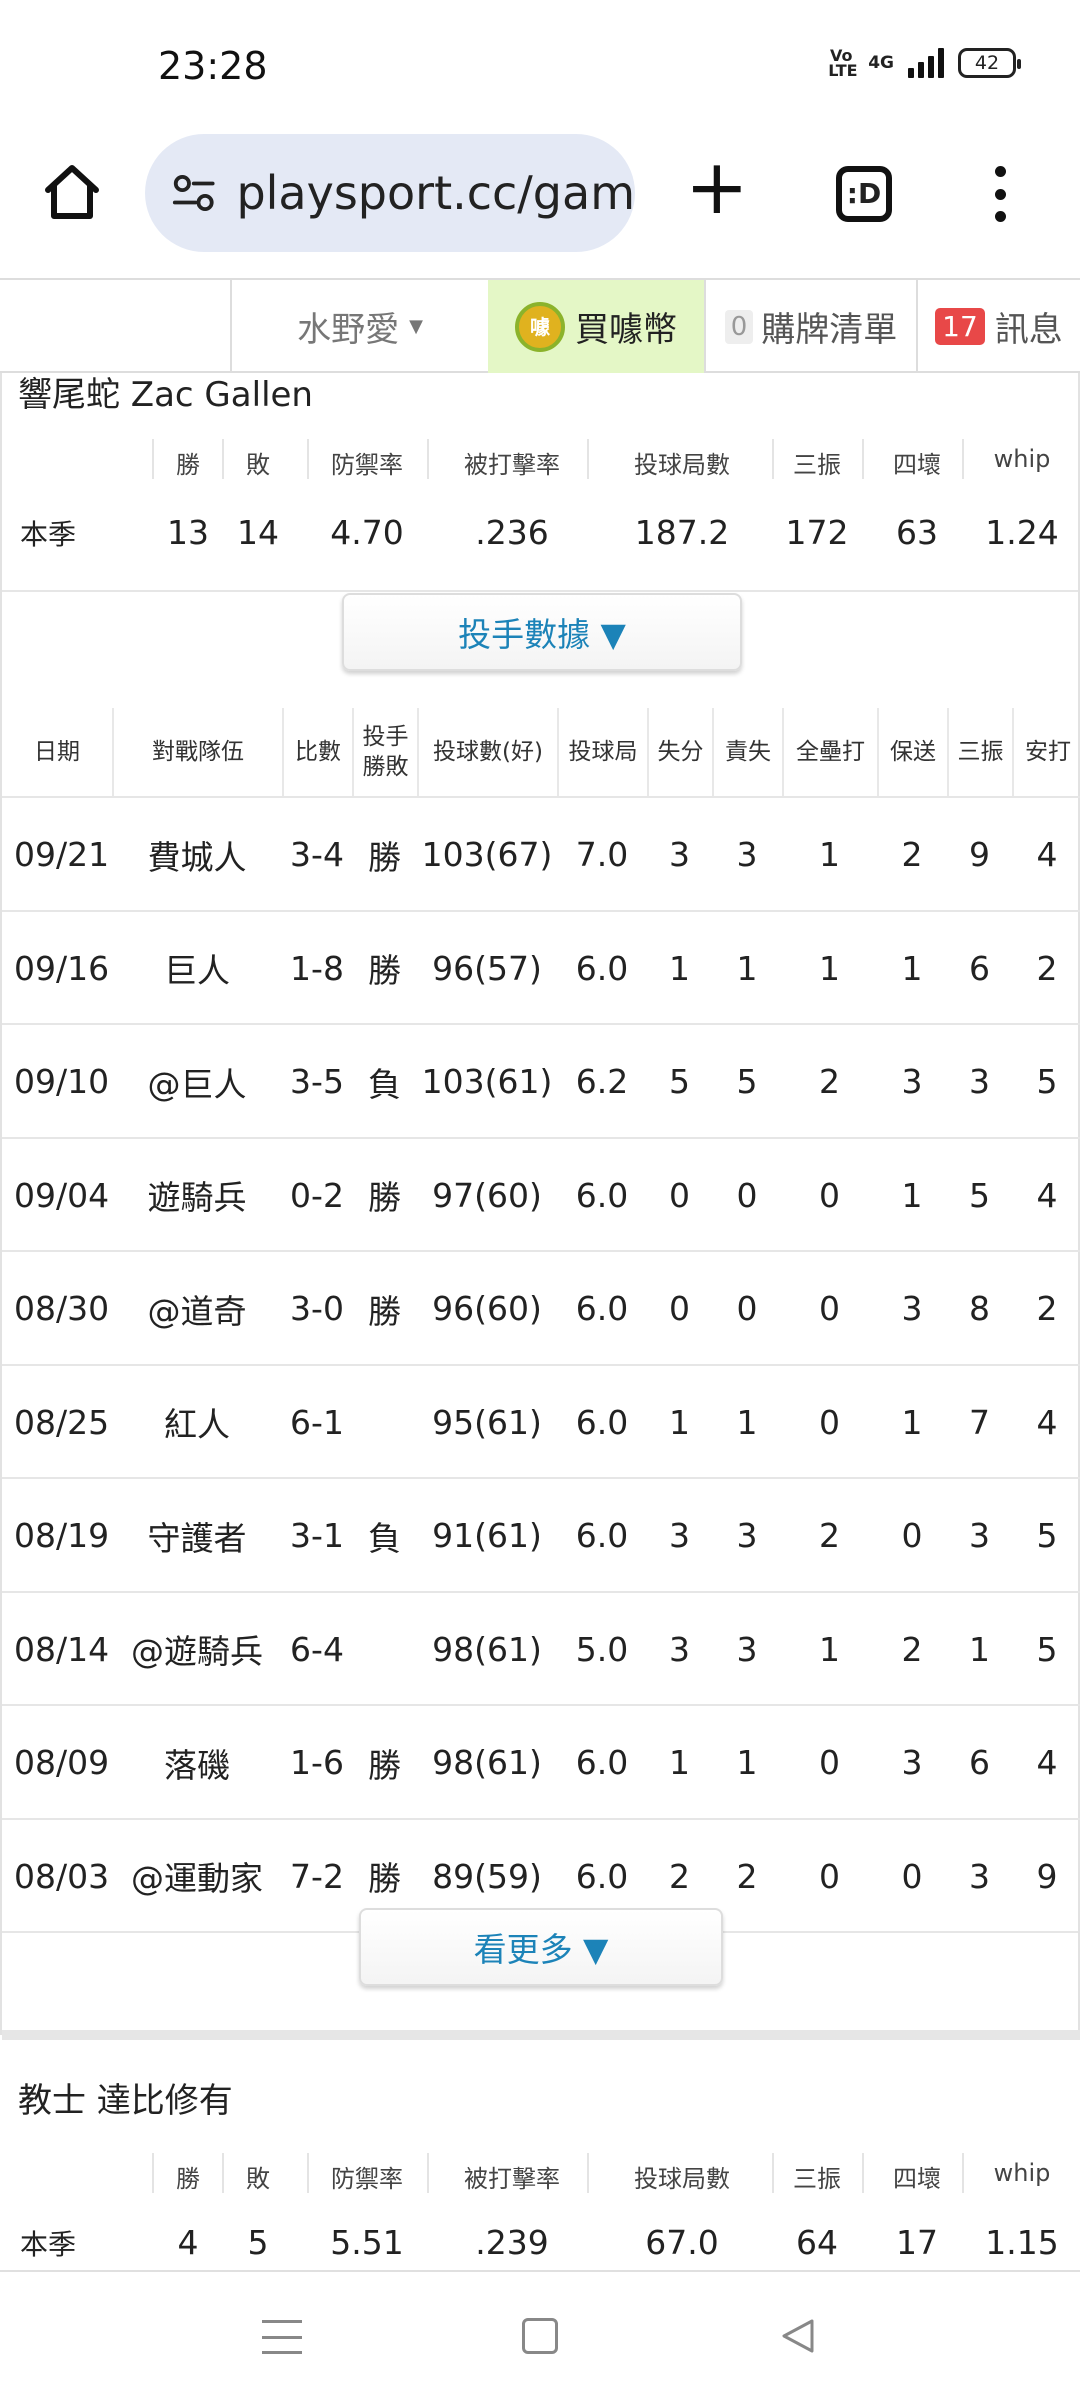 The image size is (1080, 2400). What do you see at coordinates (602, 854) in the screenshot?
I see `log-cell-ip: 7.0` at bounding box center [602, 854].